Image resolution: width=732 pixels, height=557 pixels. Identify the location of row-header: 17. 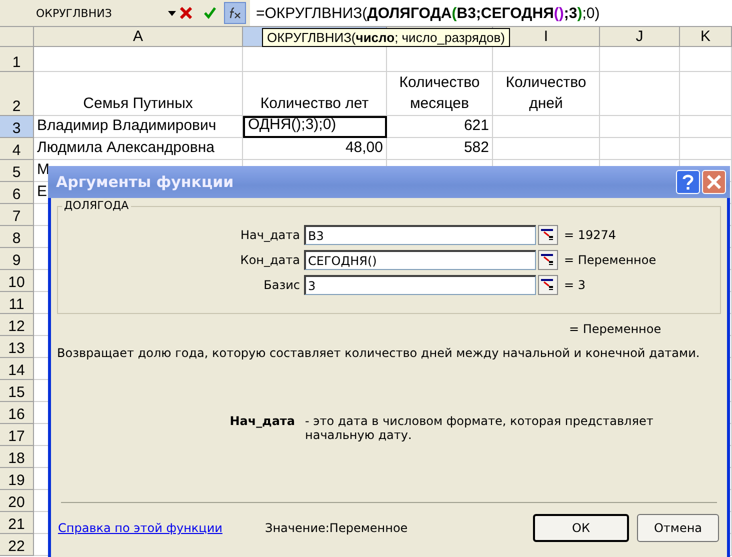
(17, 435).